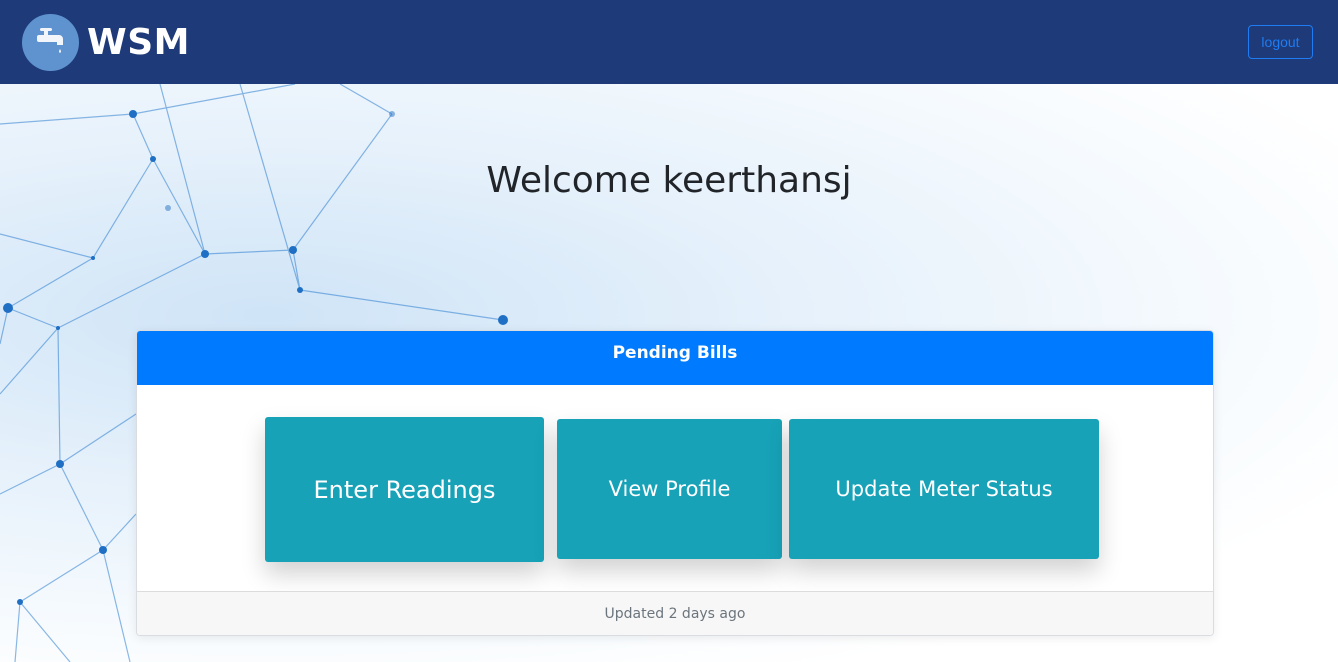 Image resolution: width=1338 pixels, height=662 pixels. I want to click on update-meter-status-button: Update Meter Status, so click(944, 489).